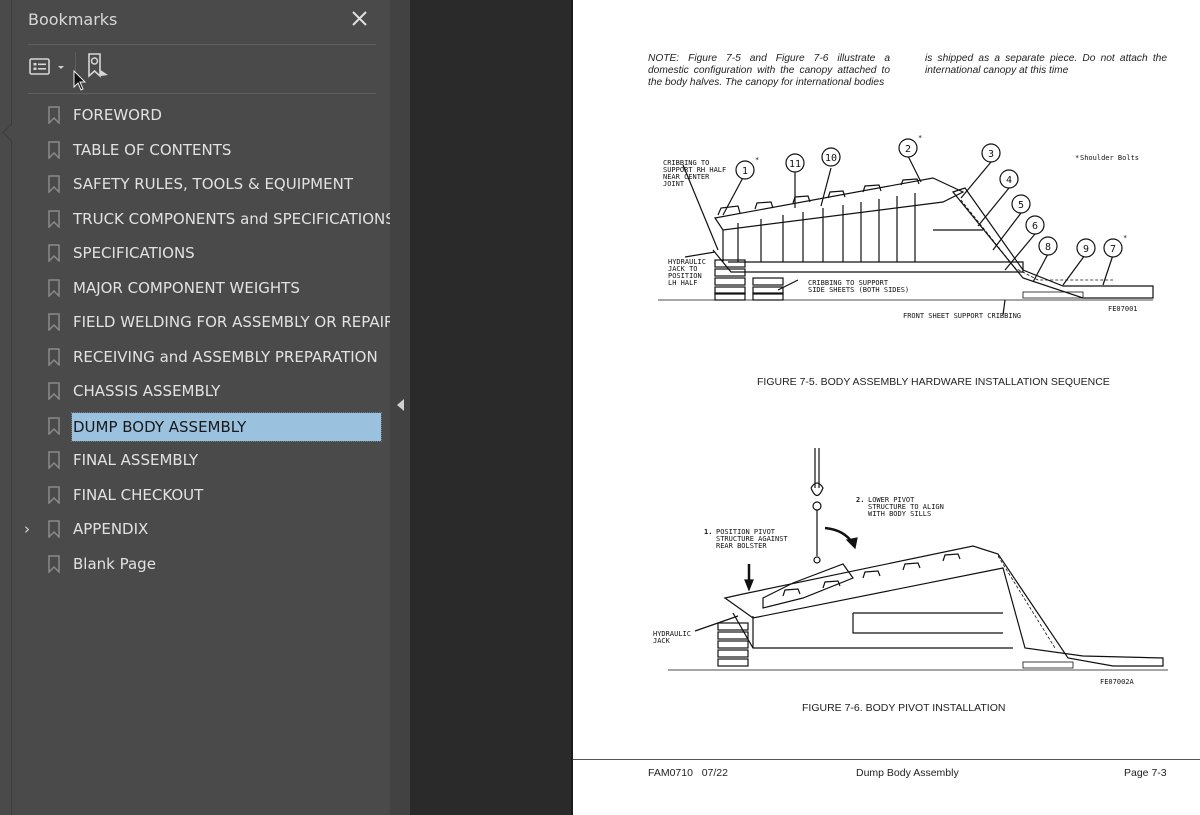 This screenshot has width=1200, height=815. Describe the element at coordinates (214, 495) in the screenshot. I see `bookmark-item: FINAL CHECKOUT` at that location.